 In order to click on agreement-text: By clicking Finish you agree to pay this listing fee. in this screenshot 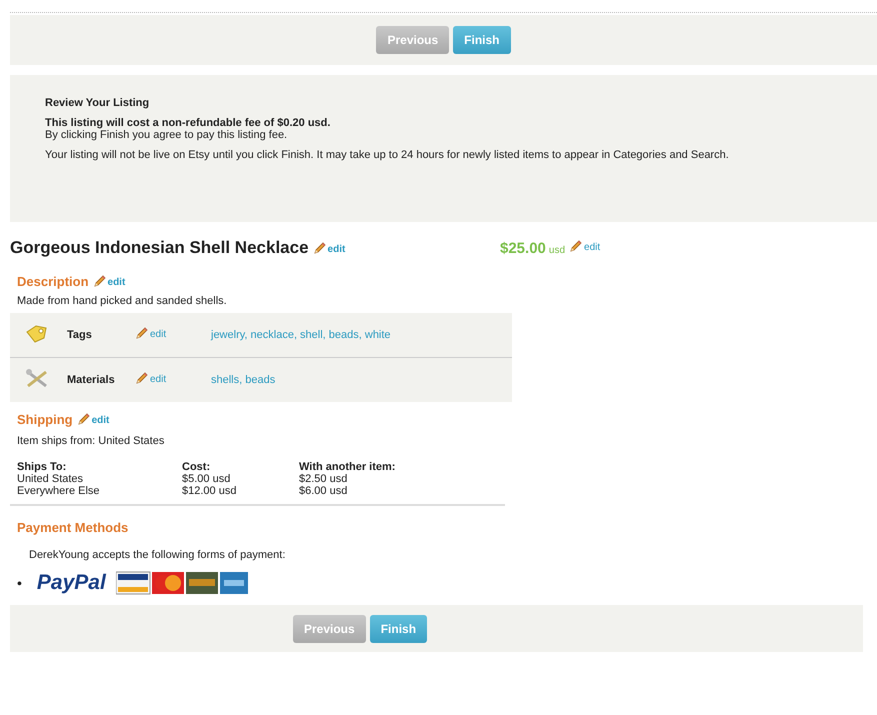, I will do `click(166, 135)`.